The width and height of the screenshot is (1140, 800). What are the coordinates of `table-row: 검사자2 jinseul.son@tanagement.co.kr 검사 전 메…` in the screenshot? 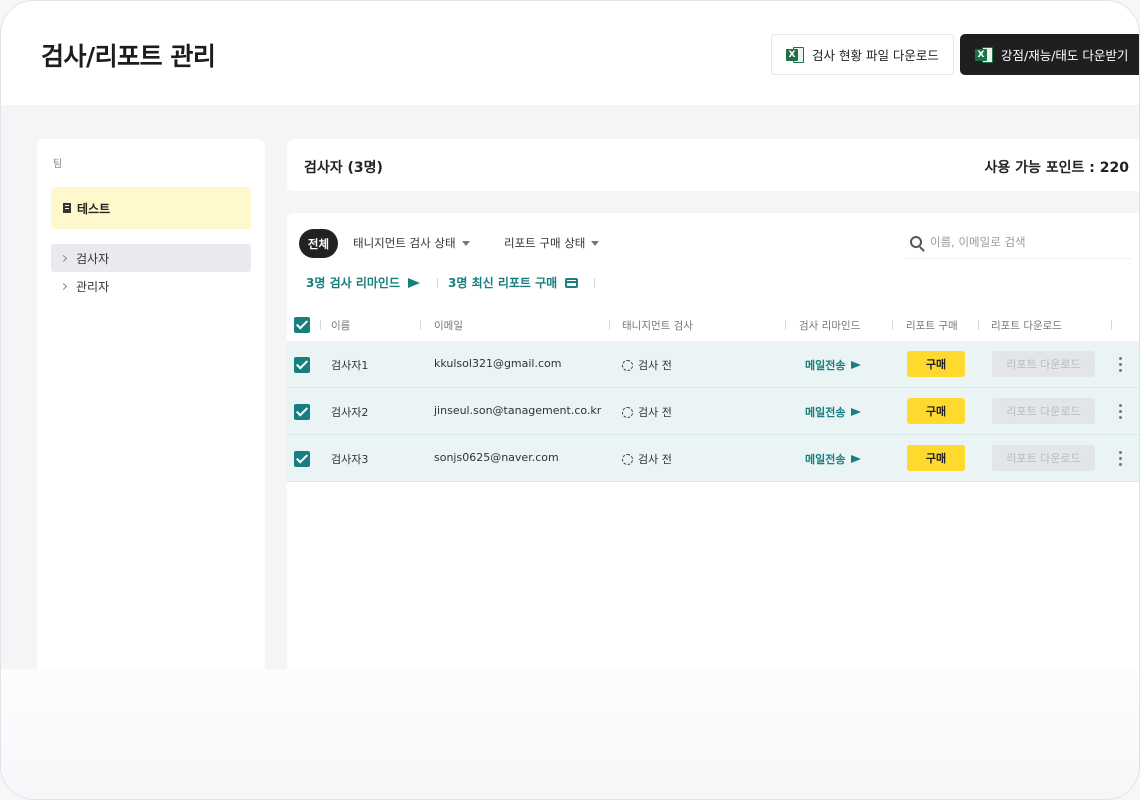 It's located at (713, 411).